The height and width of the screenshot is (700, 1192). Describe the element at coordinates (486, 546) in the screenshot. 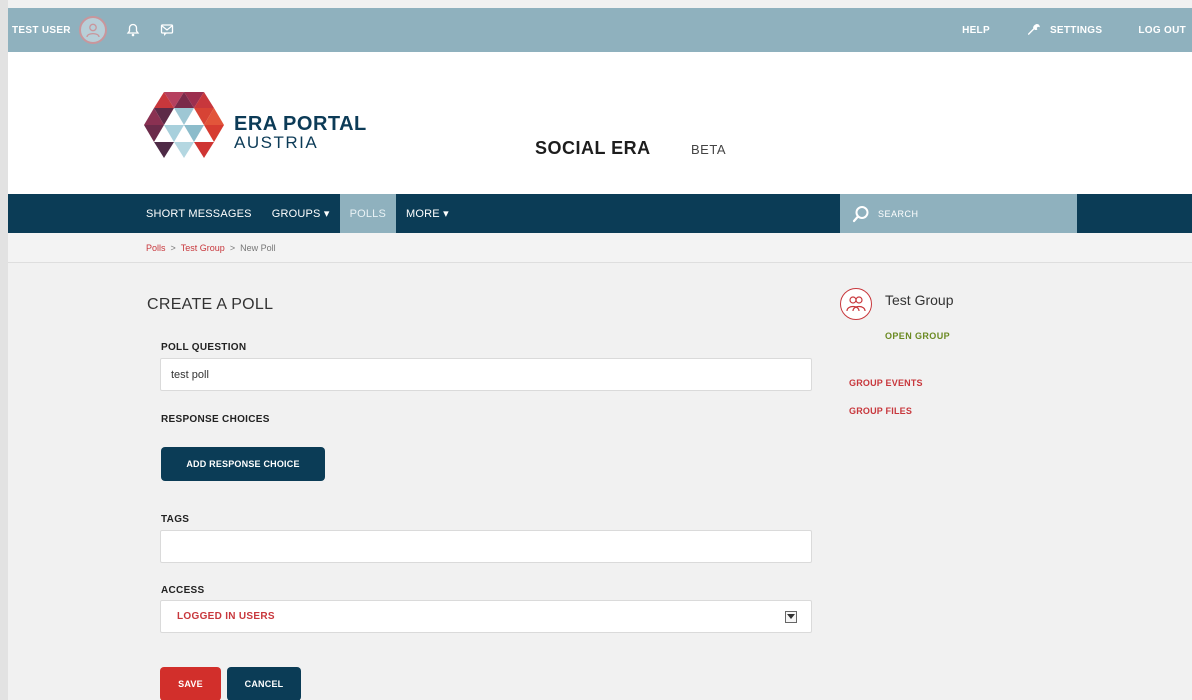

I see `tags-input` at that location.